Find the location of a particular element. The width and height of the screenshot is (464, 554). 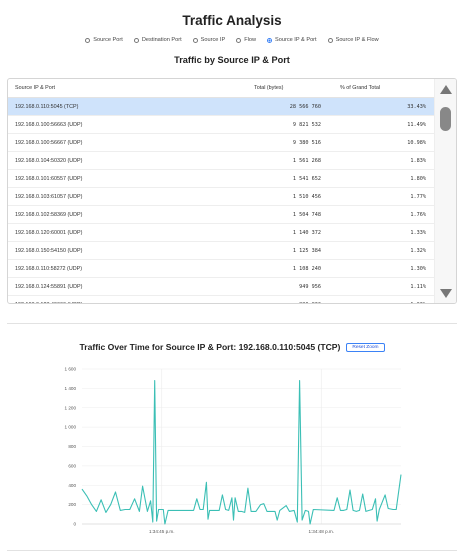

cell-source: 192.168.0.100:56667 (UDP) is located at coordinates (49, 142).